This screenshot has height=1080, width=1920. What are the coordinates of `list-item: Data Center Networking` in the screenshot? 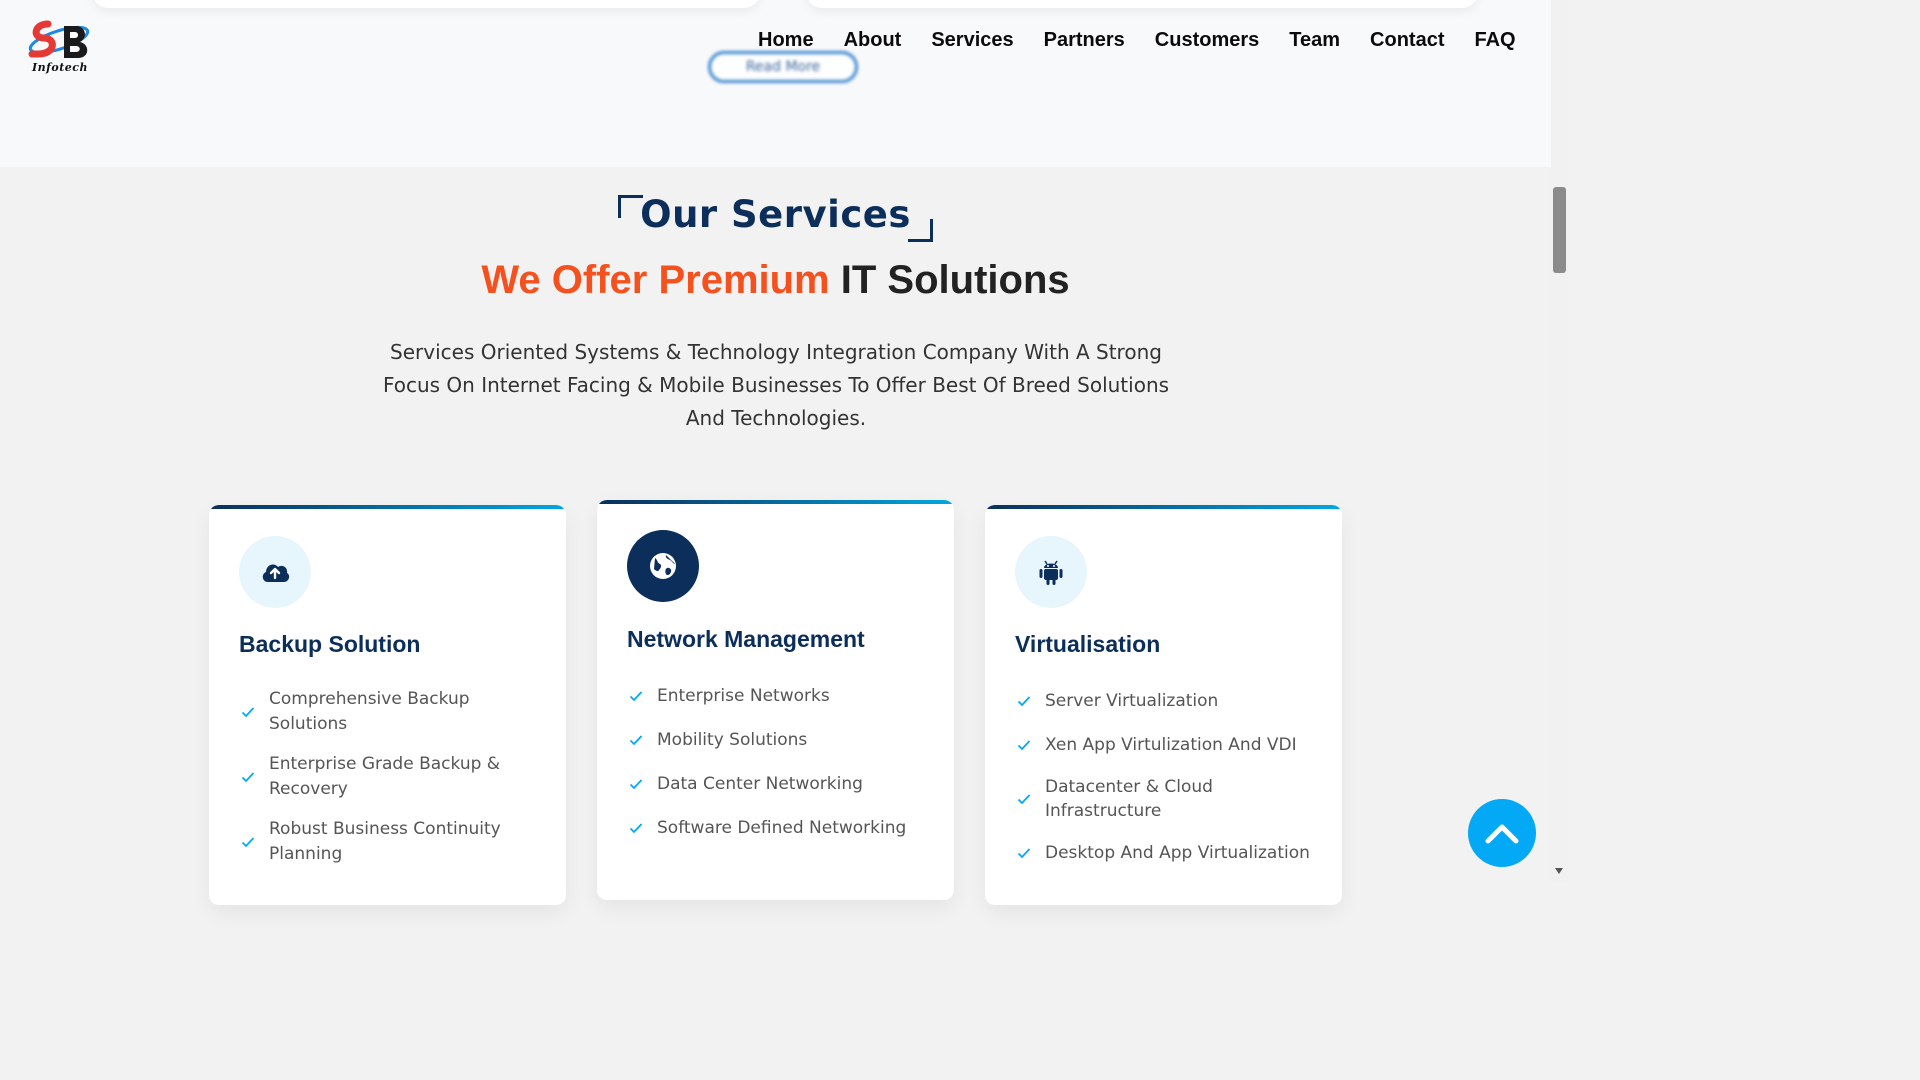 It's located at (780, 784).